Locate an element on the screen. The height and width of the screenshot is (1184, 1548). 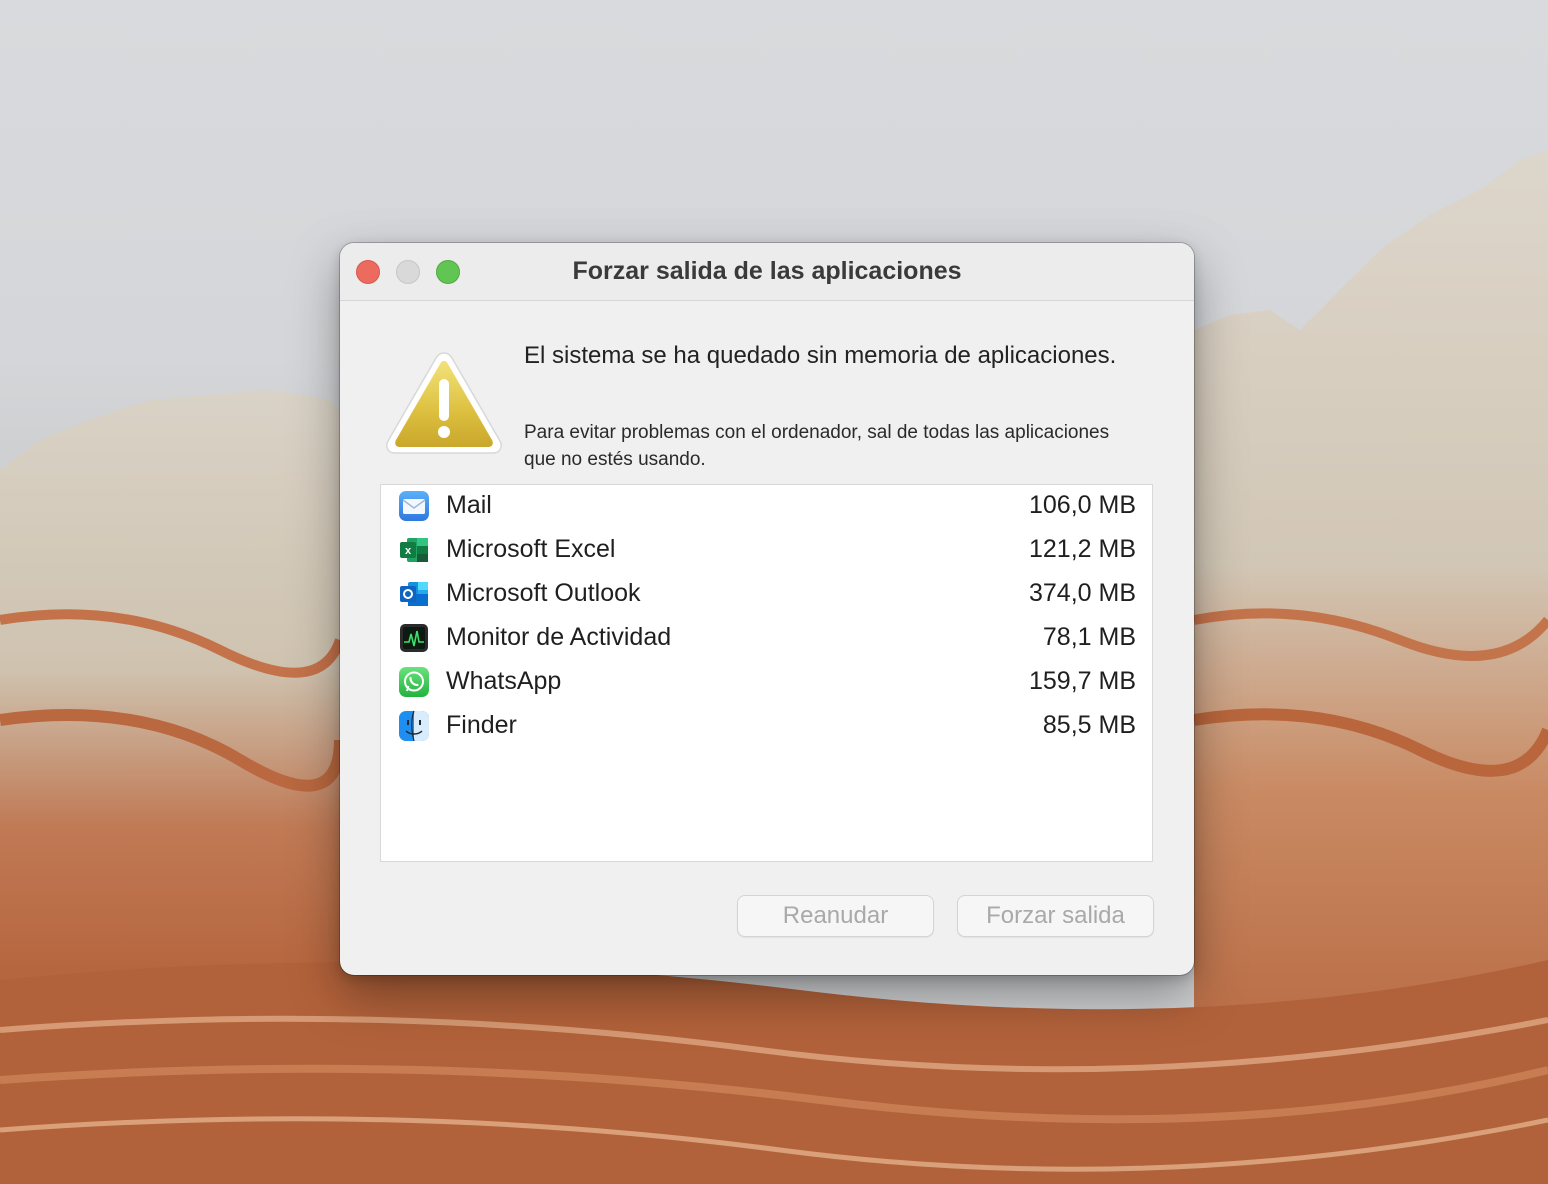
app-row-whatsapp: WhatsApp 159,7 MB is located at coordinates (766, 683).